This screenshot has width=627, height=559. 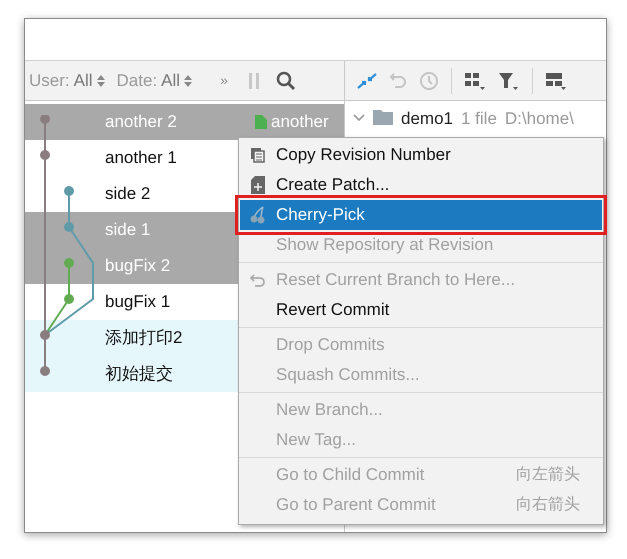 I want to click on cherry-icon, so click(x=258, y=215).